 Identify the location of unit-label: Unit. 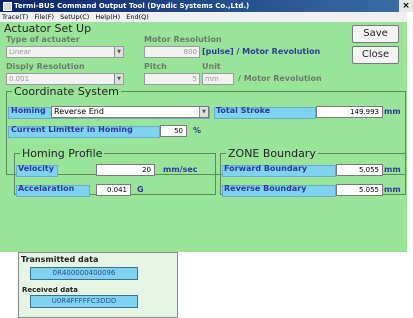
(211, 66).